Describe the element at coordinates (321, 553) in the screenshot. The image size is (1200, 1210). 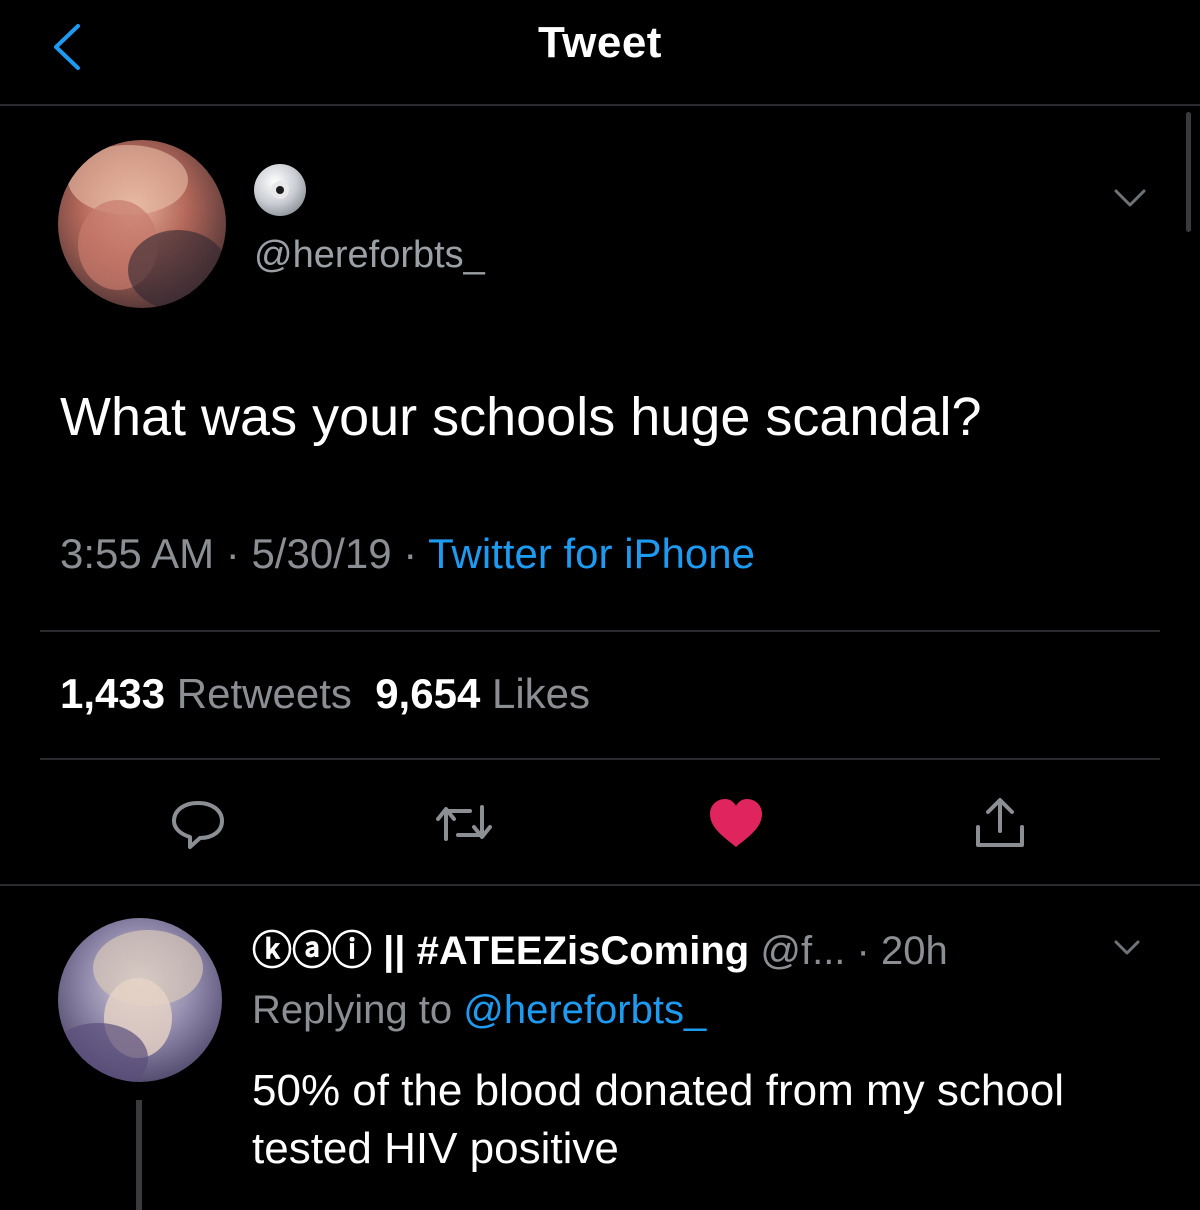
I see `tweet-date: 5/30/19` at that location.